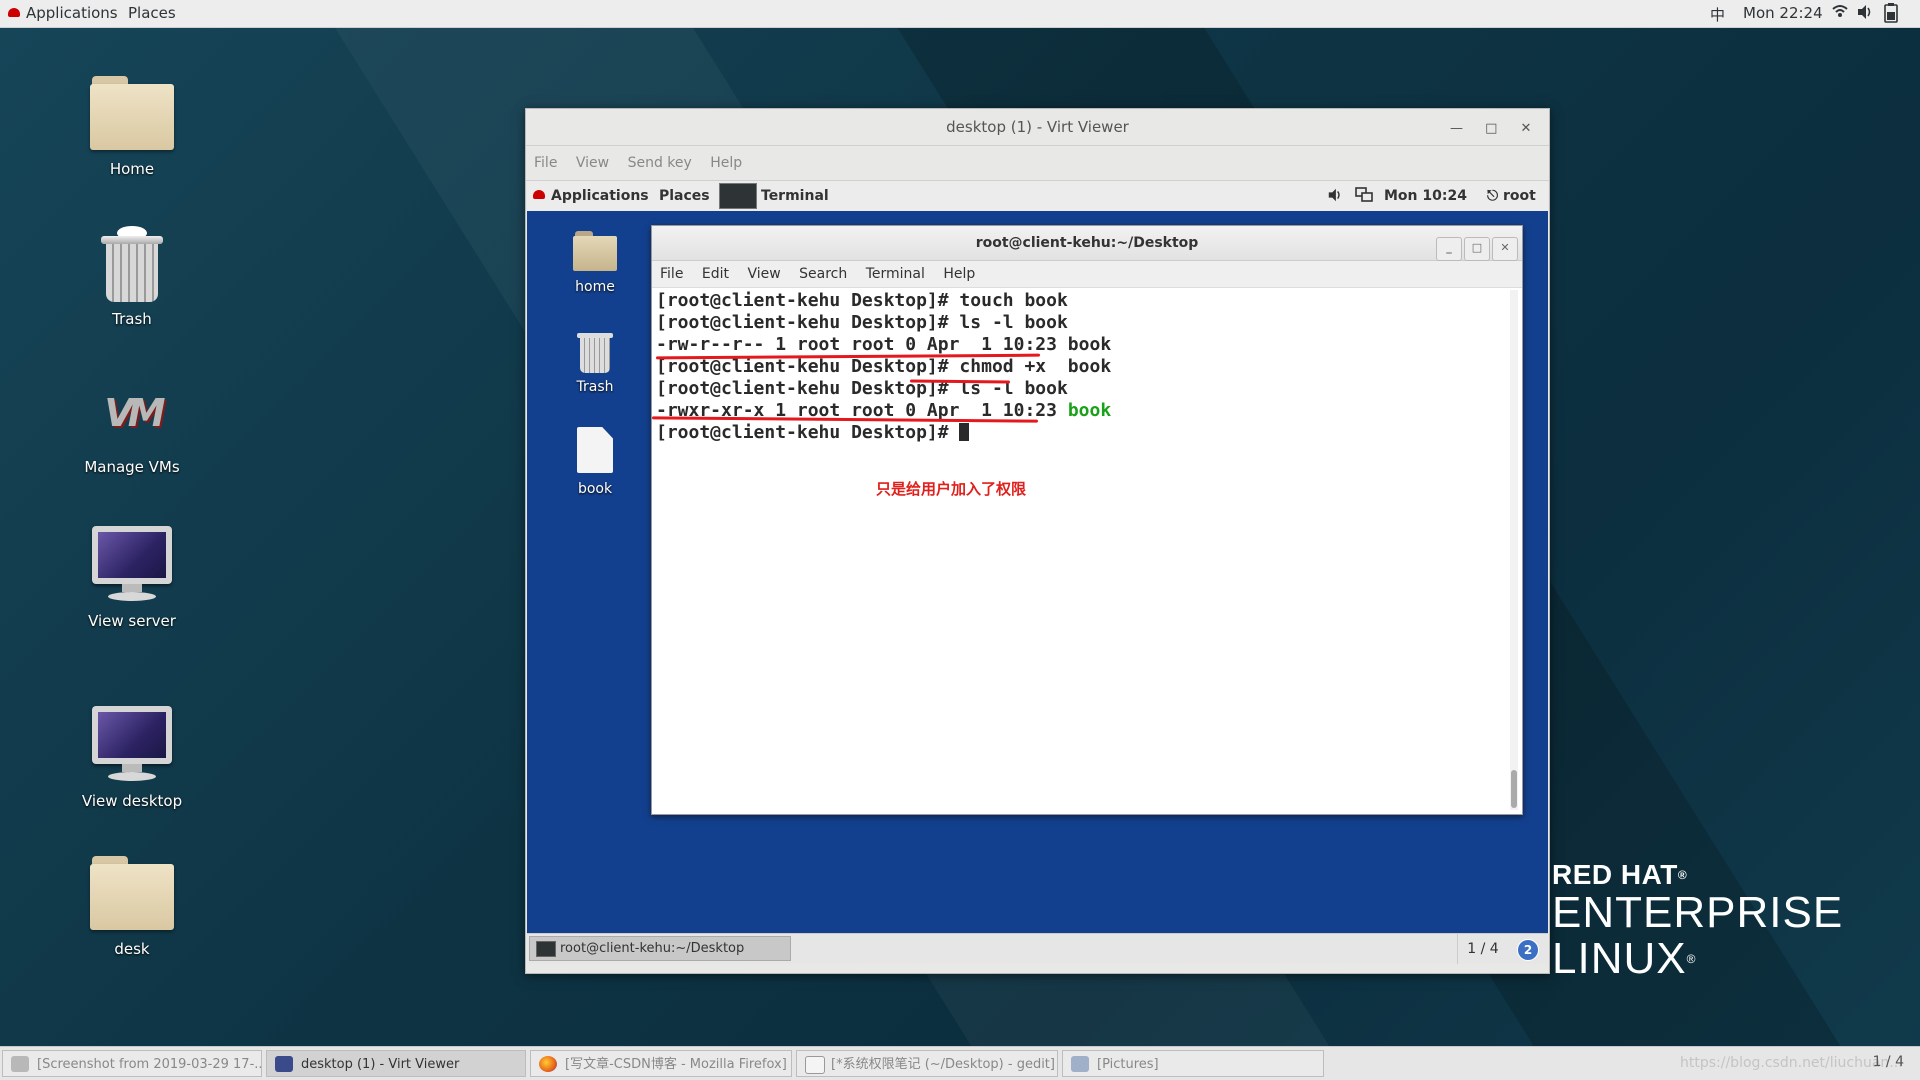 This screenshot has height=1080, width=1920. I want to click on file-icon, so click(595, 450).